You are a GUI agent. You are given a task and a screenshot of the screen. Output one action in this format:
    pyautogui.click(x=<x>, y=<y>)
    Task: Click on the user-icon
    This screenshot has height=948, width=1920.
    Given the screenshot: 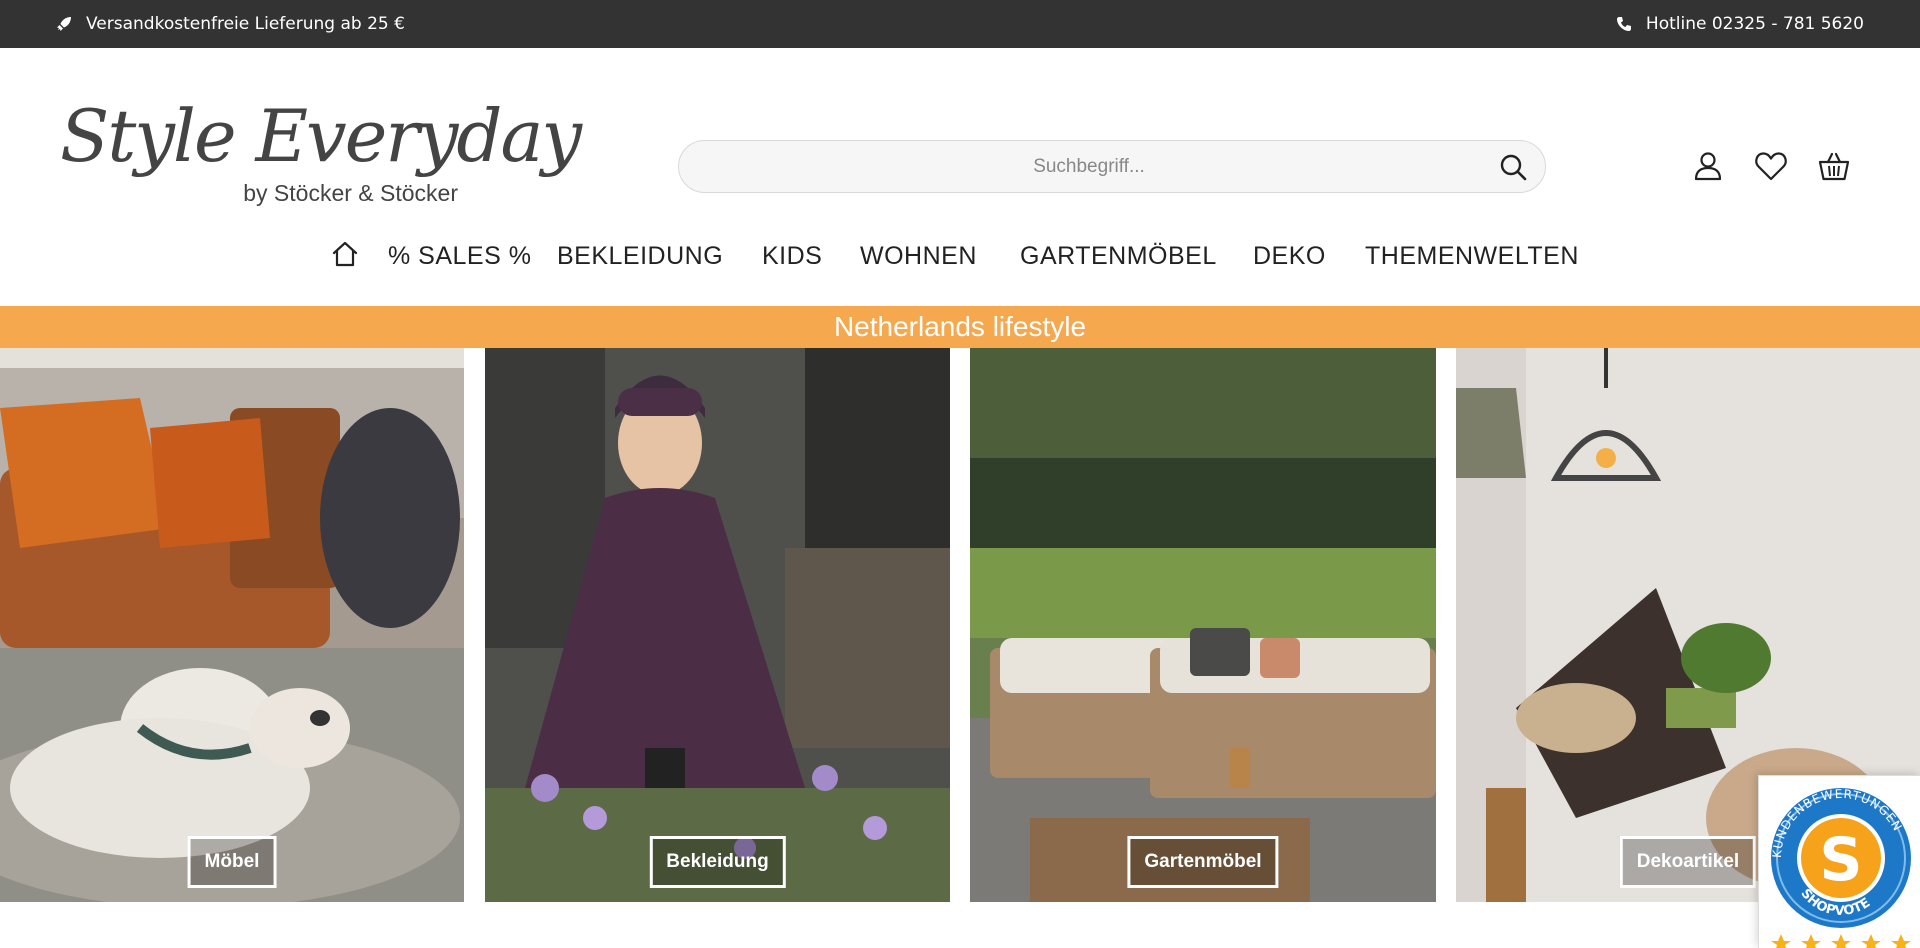 What is the action you would take?
    pyautogui.click(x=1708, y=168)
    